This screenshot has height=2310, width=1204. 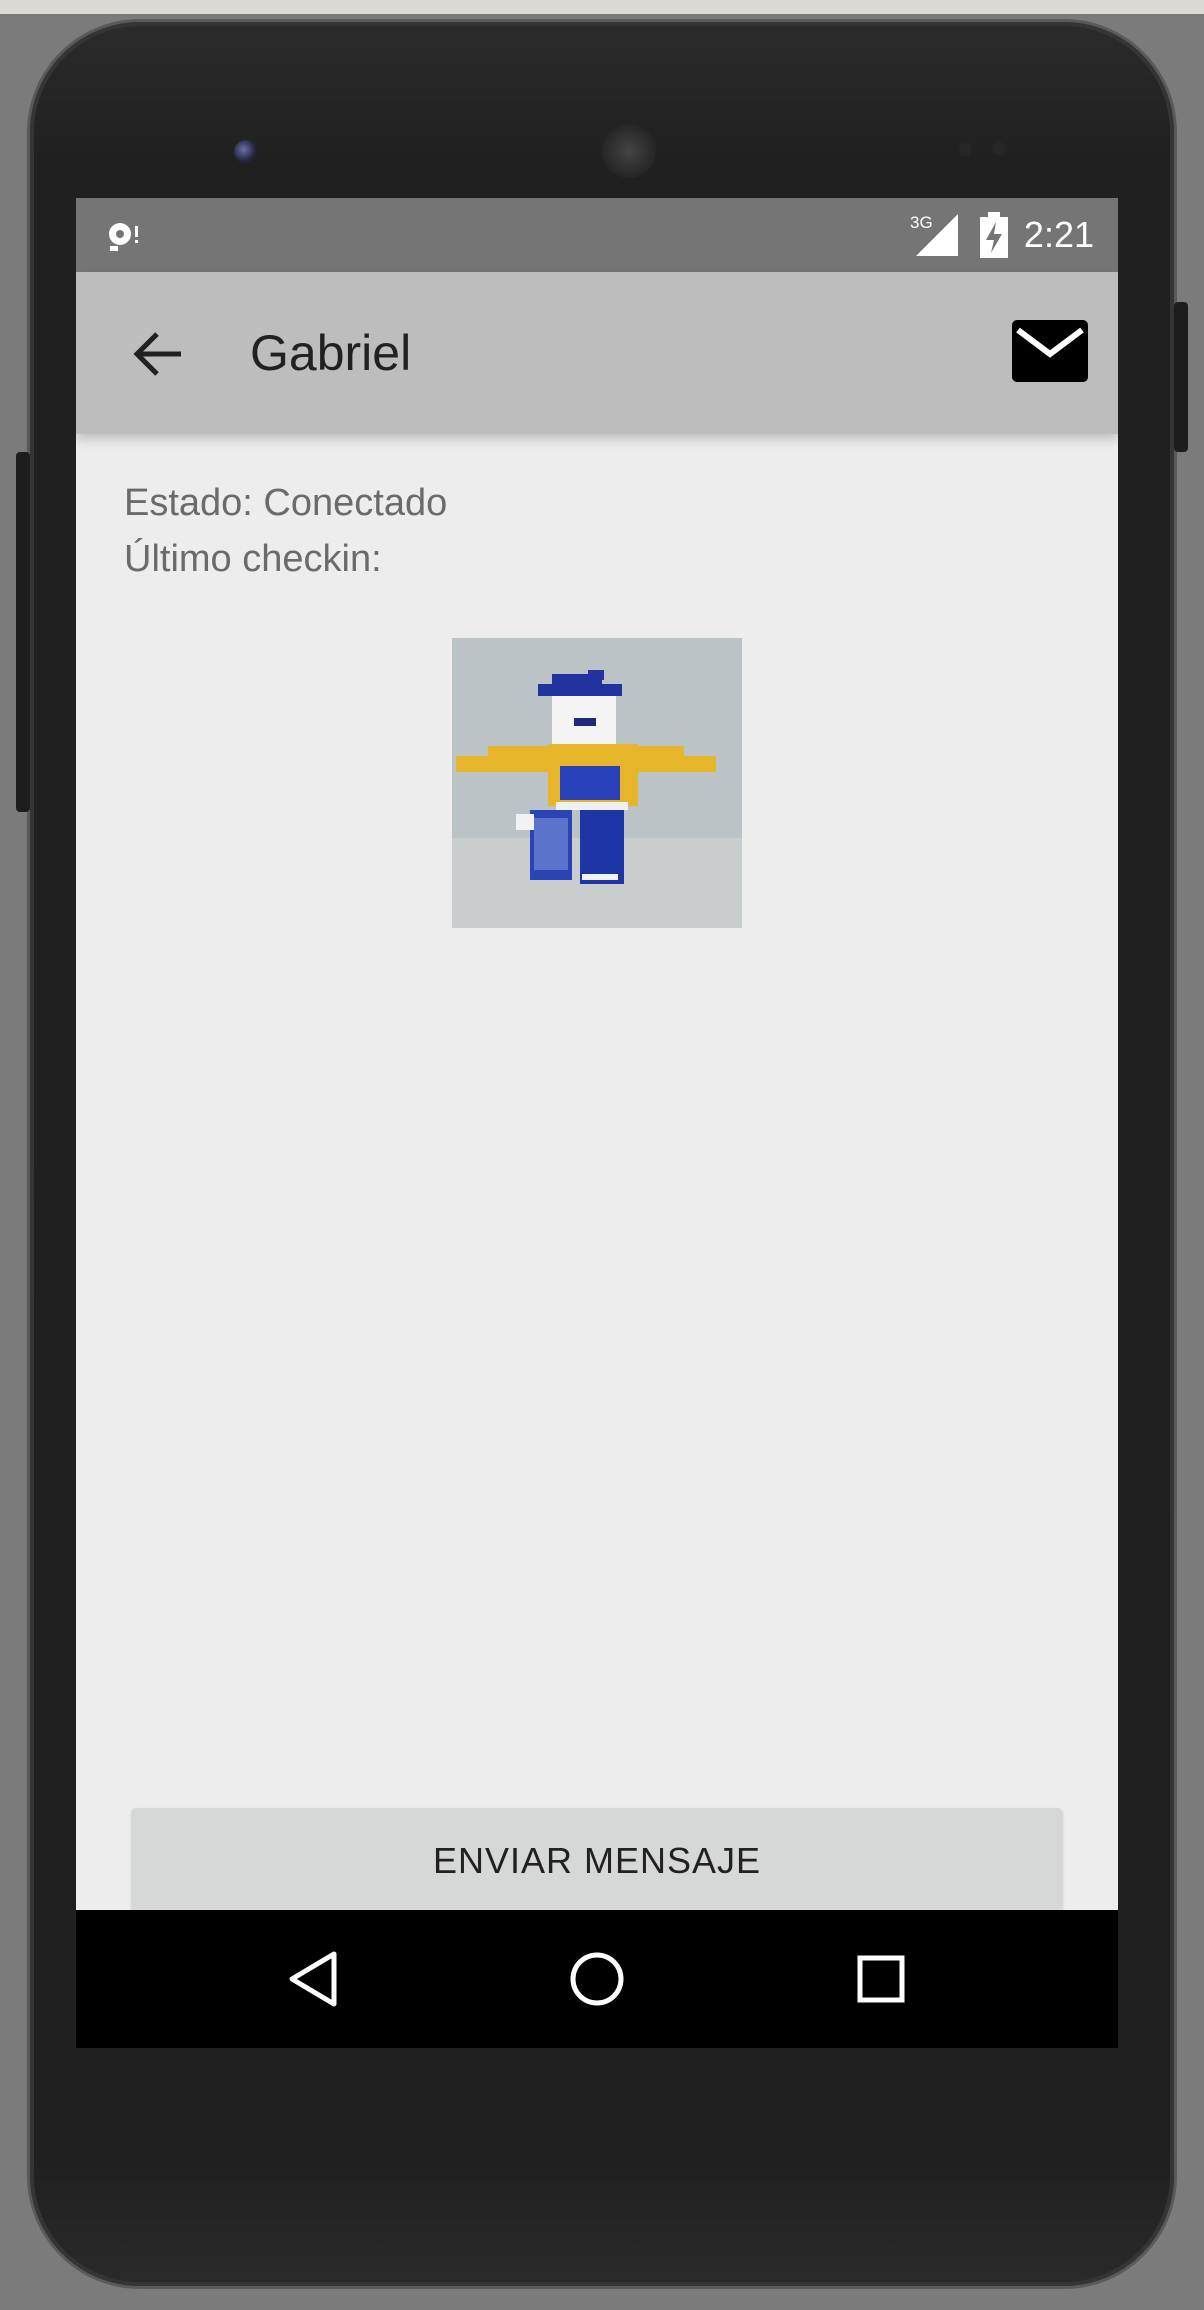 I want to click on earpiece-speaker, so click(x=629, y=151).